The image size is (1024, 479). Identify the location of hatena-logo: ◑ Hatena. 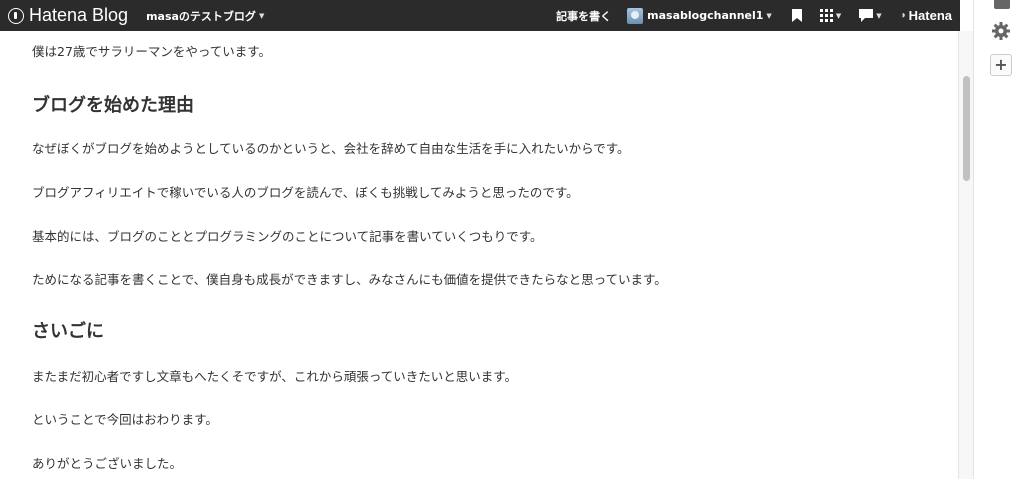
(926, 15).